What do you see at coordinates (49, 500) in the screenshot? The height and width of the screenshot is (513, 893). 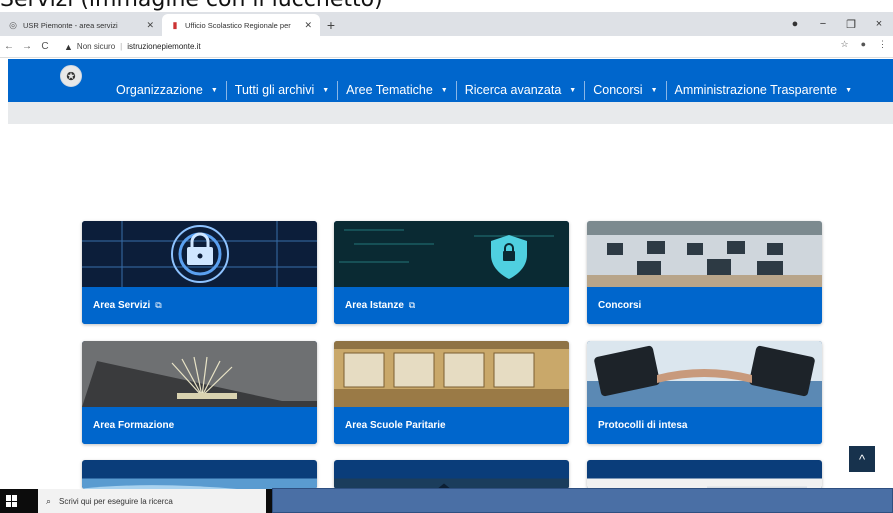 I see `search-icon: ⌕` at bounding box center [49, 500].